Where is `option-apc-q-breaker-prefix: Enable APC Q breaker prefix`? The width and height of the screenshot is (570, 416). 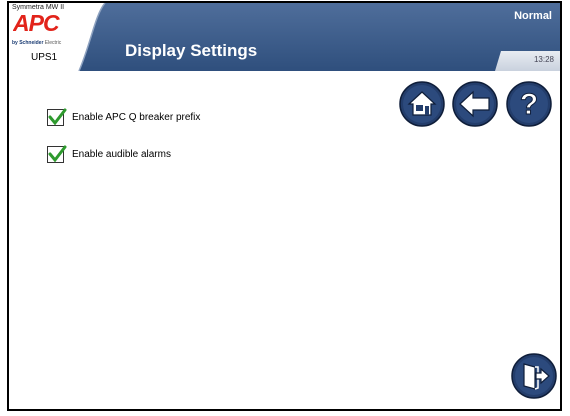 option-apc-q-breaker-prefix: Enable APC Q breaker prefix is located at coordinates (124, 117).